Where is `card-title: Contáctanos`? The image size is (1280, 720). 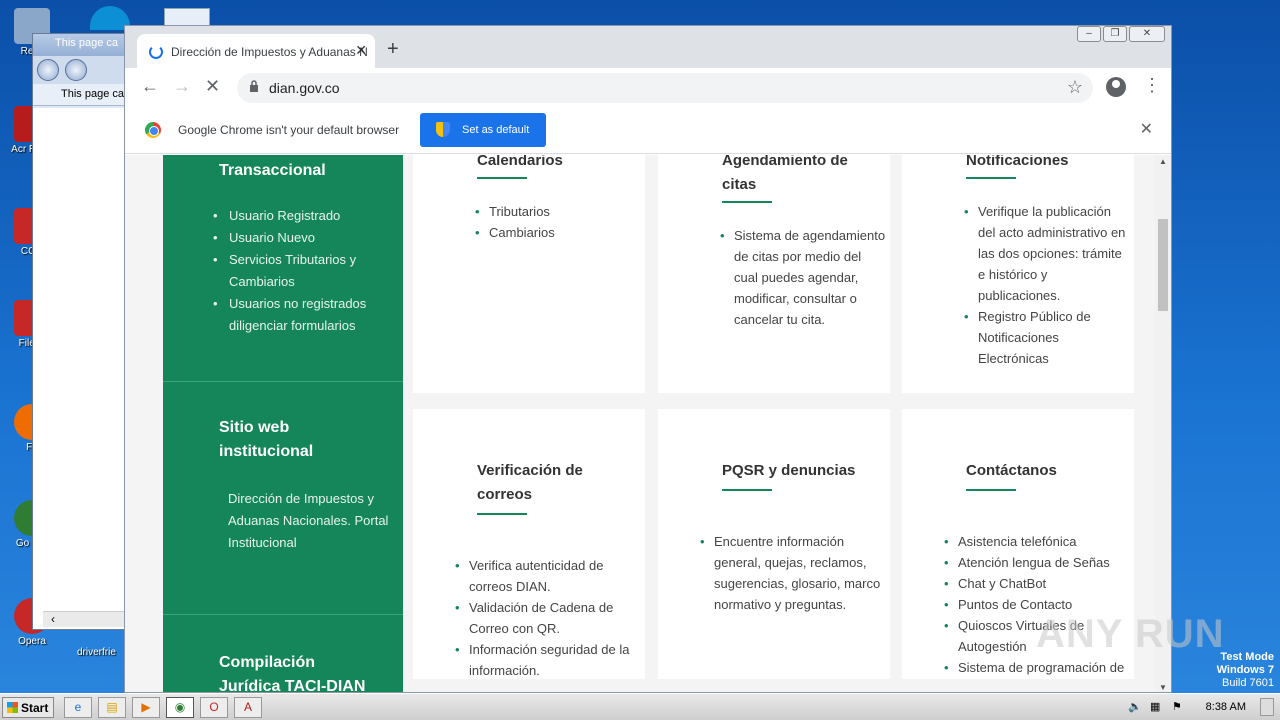 card-title: Contáctanos is located at coordinates (1011, 470).